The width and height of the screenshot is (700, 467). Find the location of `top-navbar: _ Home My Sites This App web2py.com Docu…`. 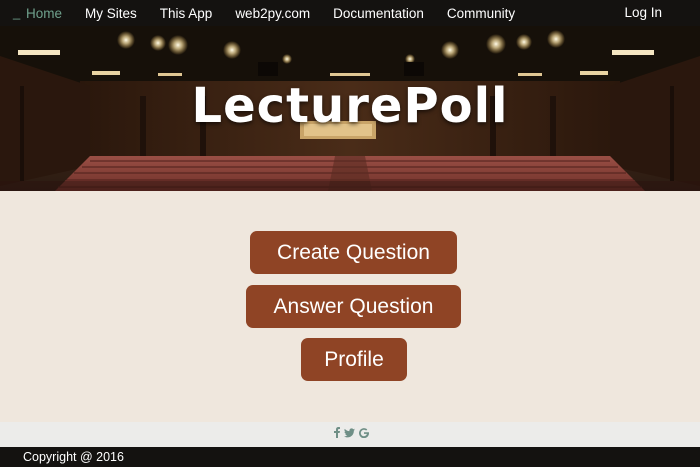

top-navbar: _ Home My Sites This App web2py.com Docu… is located at coordinates (350, 13).